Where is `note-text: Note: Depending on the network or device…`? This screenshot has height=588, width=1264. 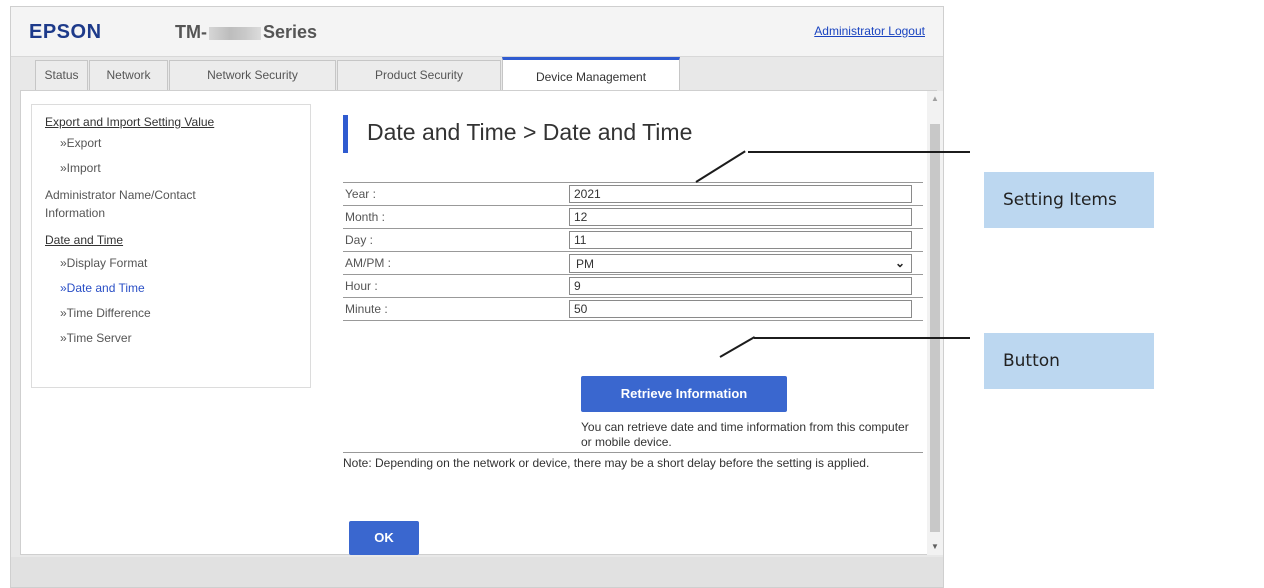 note-text: Note: Depending on the network or device… is located at coordinates (606, 463).